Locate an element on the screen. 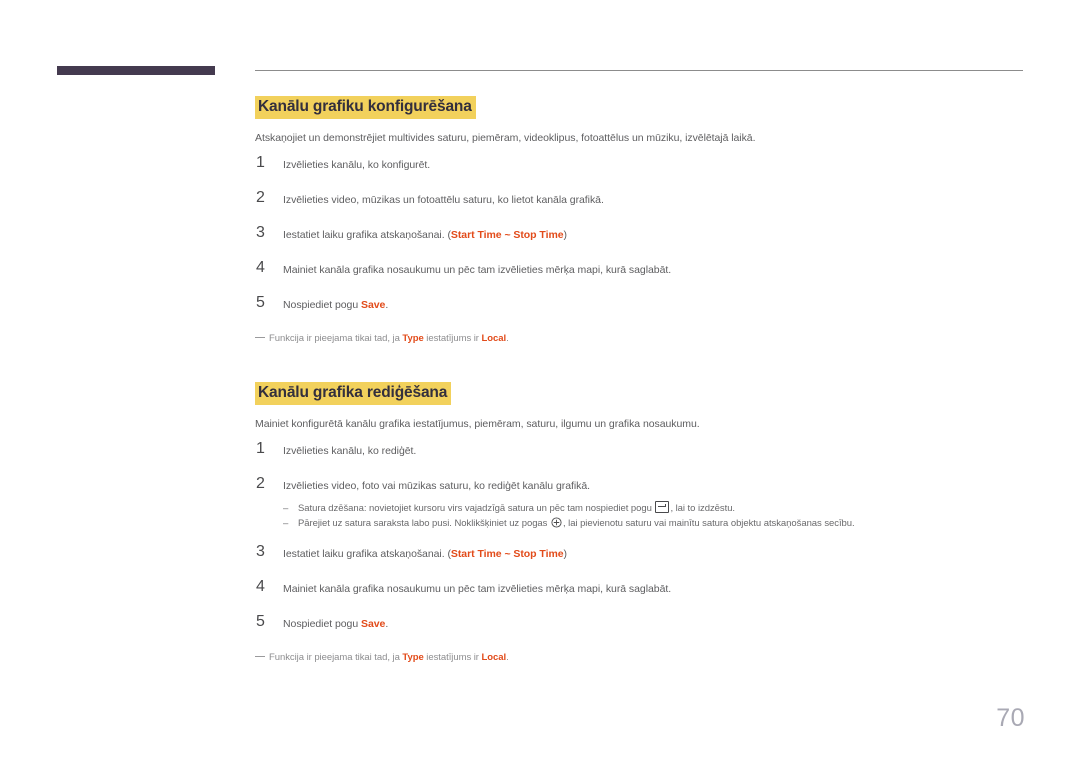  section-heading-text: Kanālu grafika rediģēšana is located at coordinates (353, 393).